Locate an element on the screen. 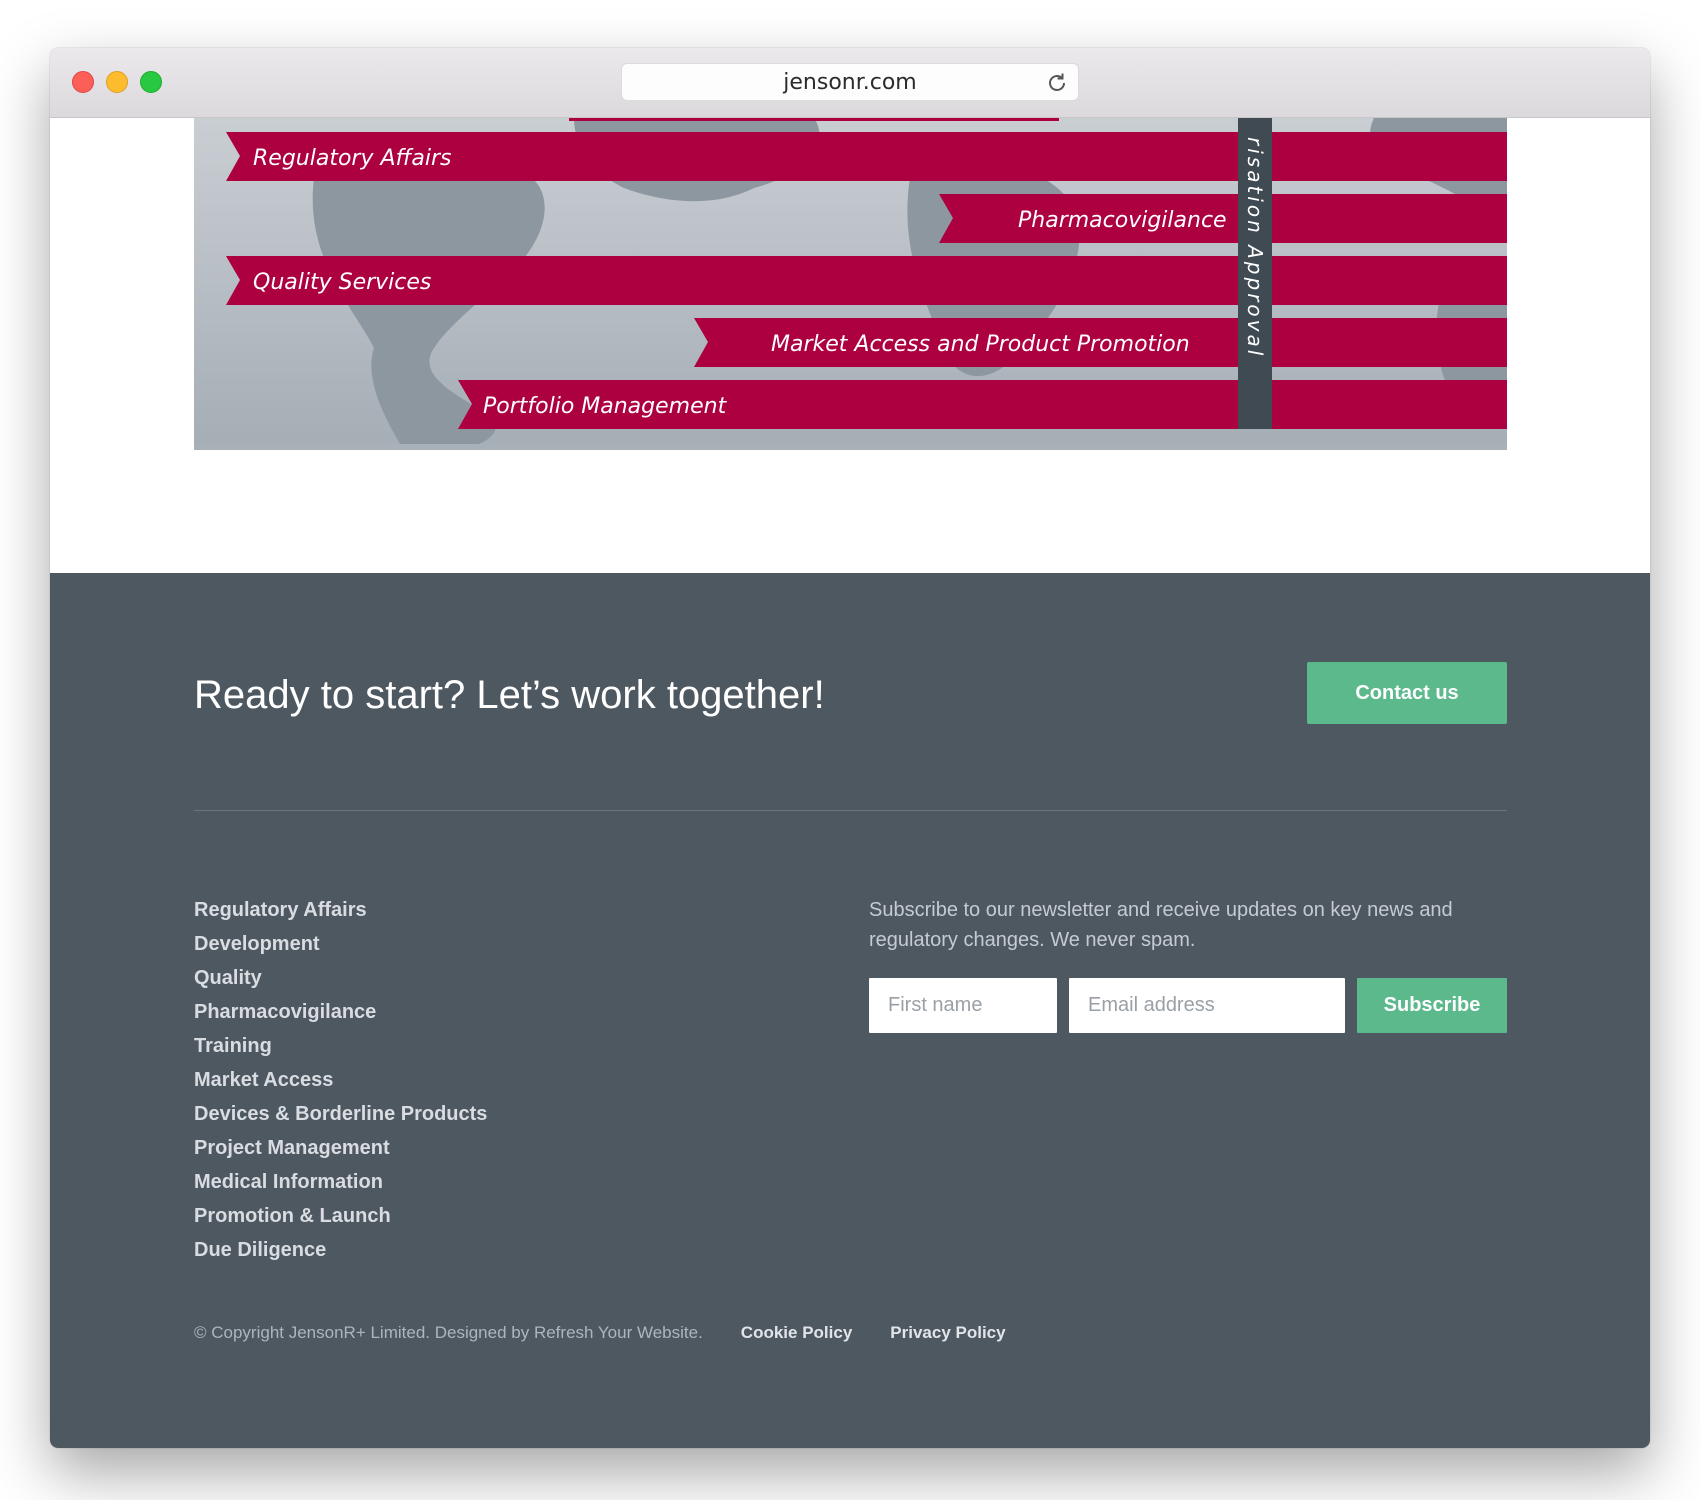  reload-icon is located at coordinates (1057, 83).